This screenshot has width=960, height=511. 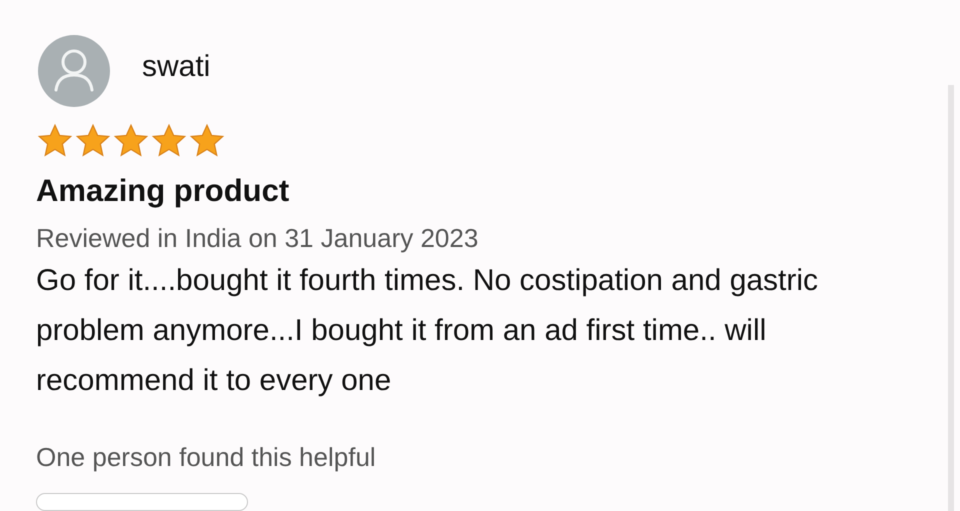 What do you see at coordinates (142, 502) in the screenshot?
I see `helpful-button` at bounding box center [142, 502].